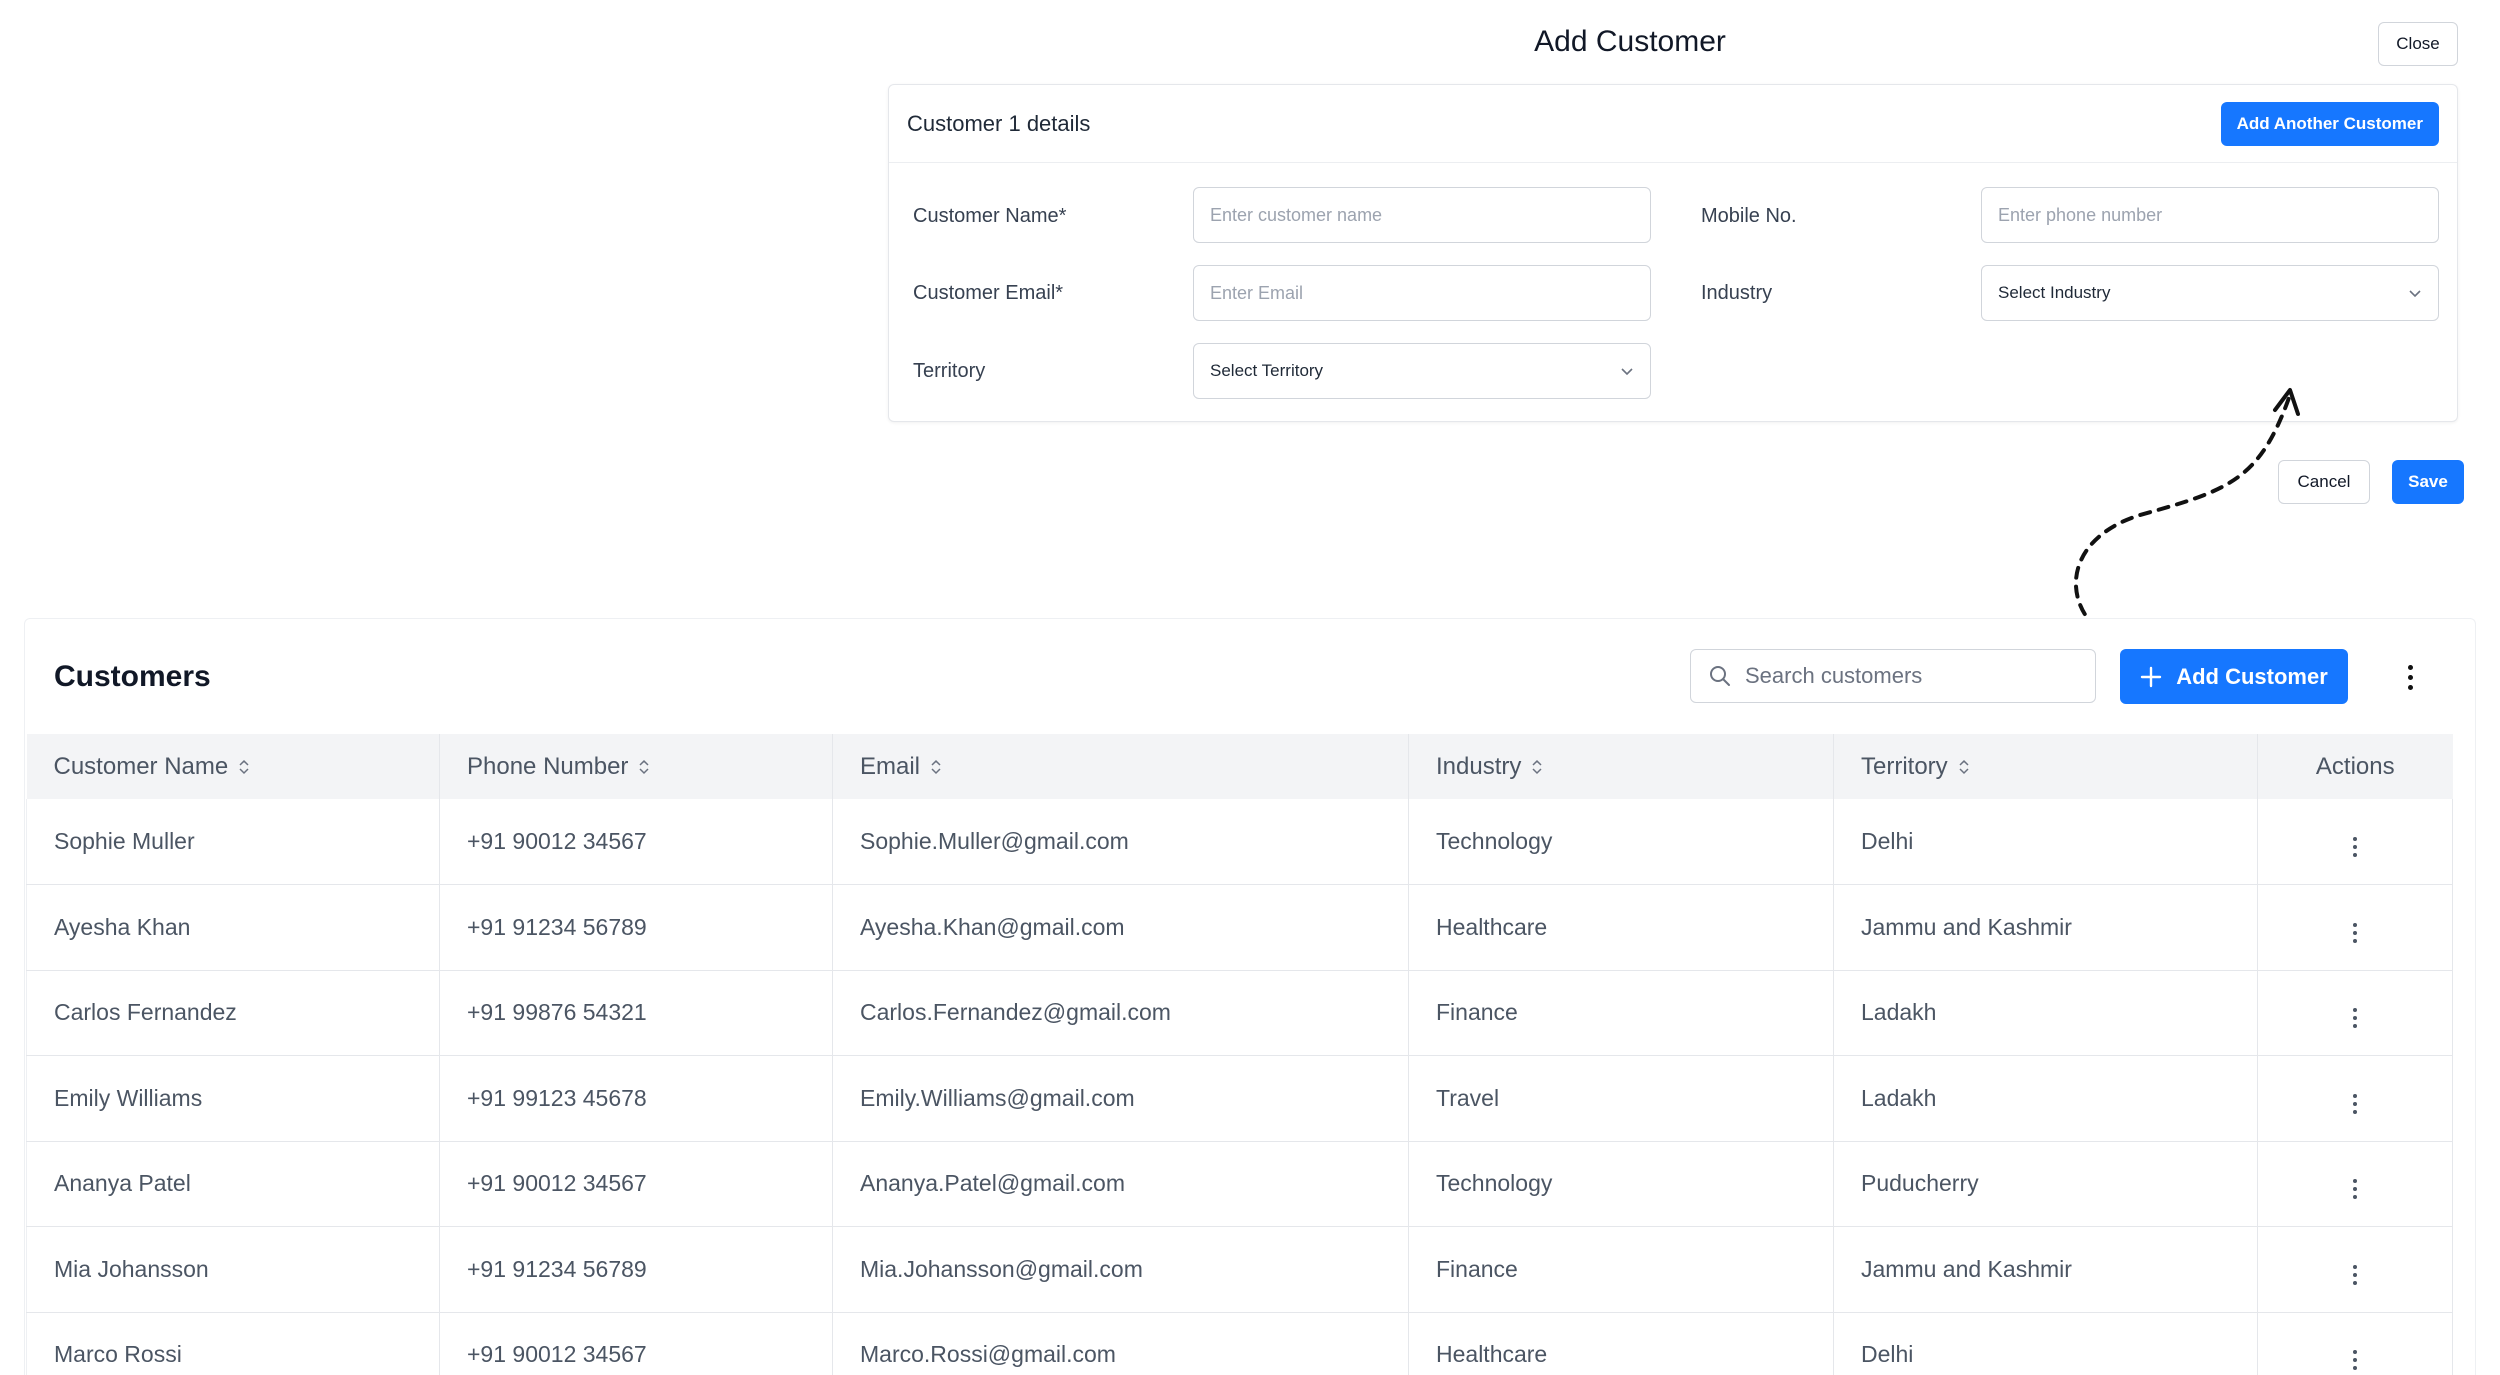  What do you see at coordinates (233, 1098) in the screenshot?
I see `customer-name-cell: Emily Williams` at bounding box center [233, 1098].